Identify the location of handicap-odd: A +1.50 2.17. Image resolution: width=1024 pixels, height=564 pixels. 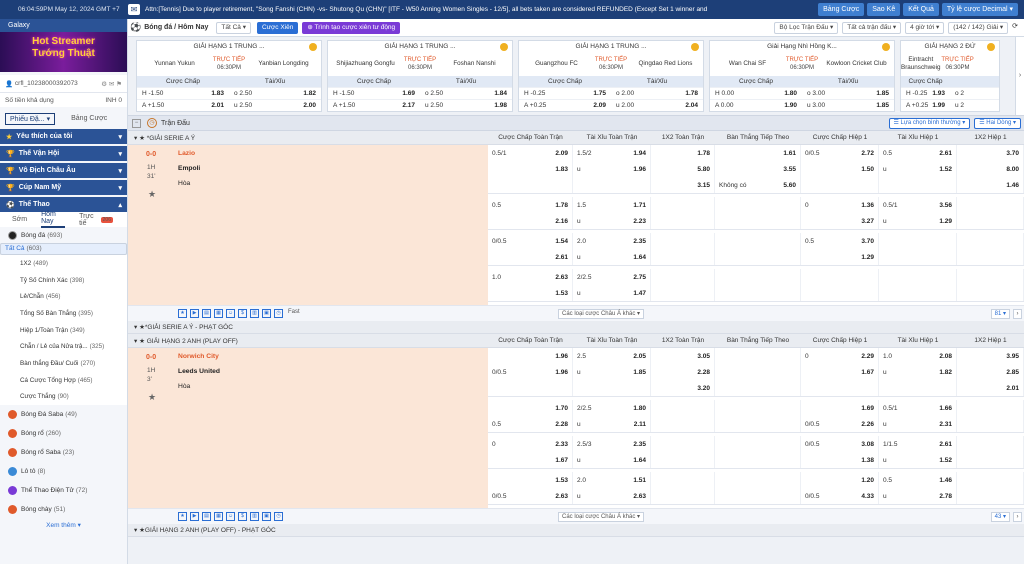
(374, 105).